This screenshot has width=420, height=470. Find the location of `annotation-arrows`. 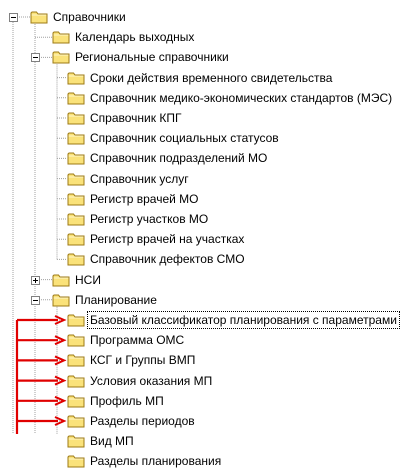

annotation-arrows is located at coordinates (41, 374).